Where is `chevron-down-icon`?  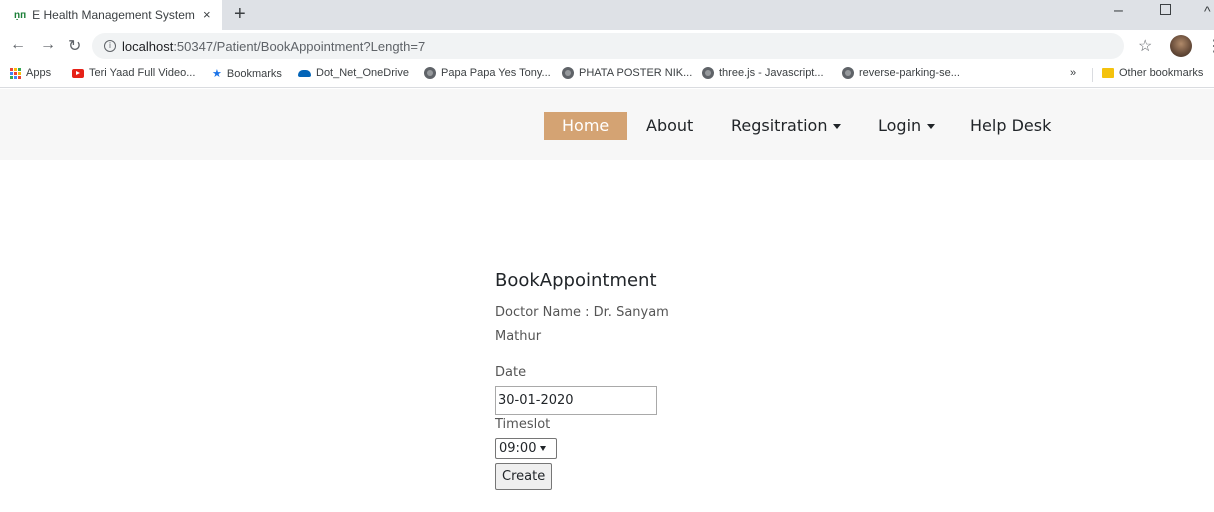
chevron-down-icon is located at coordinates (543, 448).